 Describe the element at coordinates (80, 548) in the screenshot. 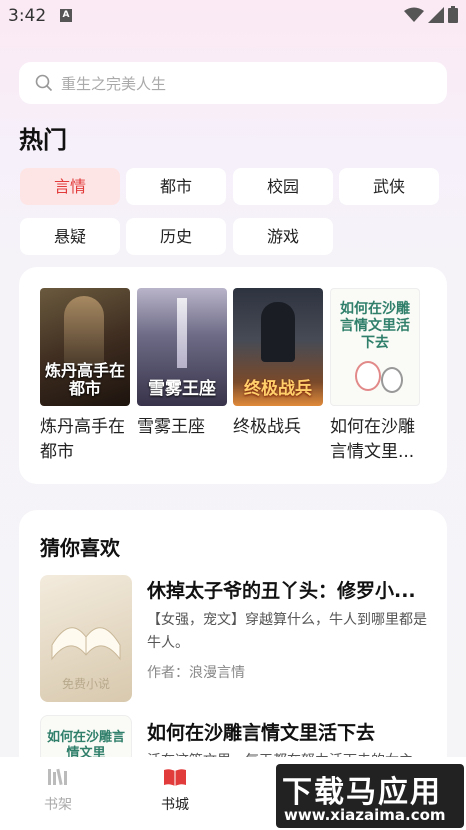

I see `guess-section-title: 猜你喜欢` at that location.